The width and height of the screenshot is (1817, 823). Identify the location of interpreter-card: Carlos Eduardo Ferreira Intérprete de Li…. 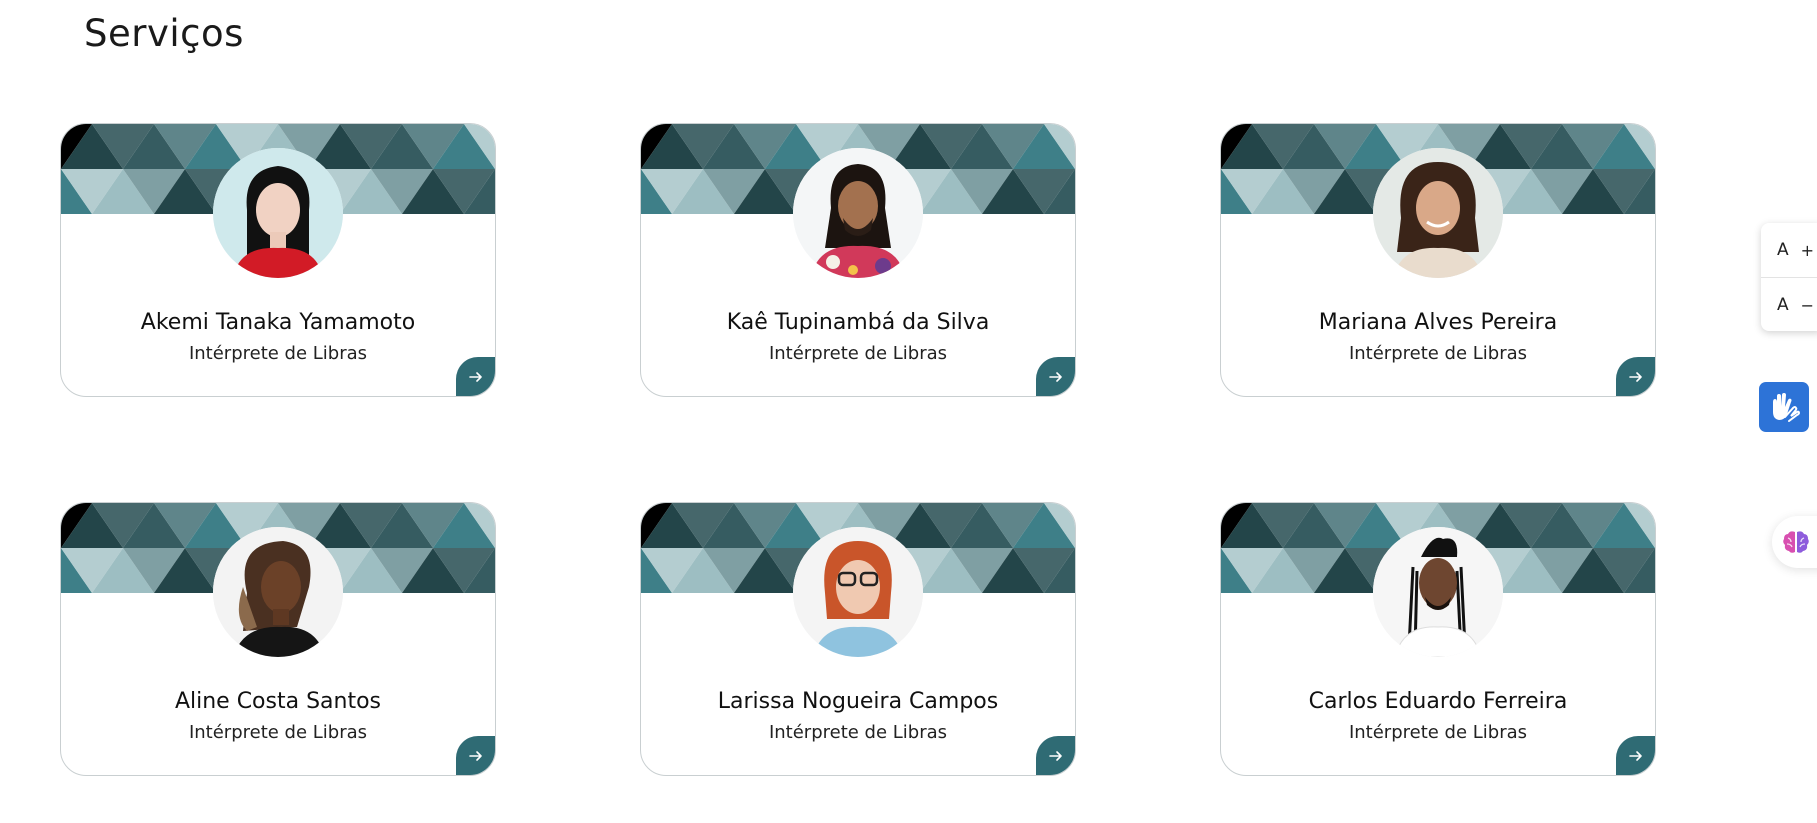
(1438, 639).